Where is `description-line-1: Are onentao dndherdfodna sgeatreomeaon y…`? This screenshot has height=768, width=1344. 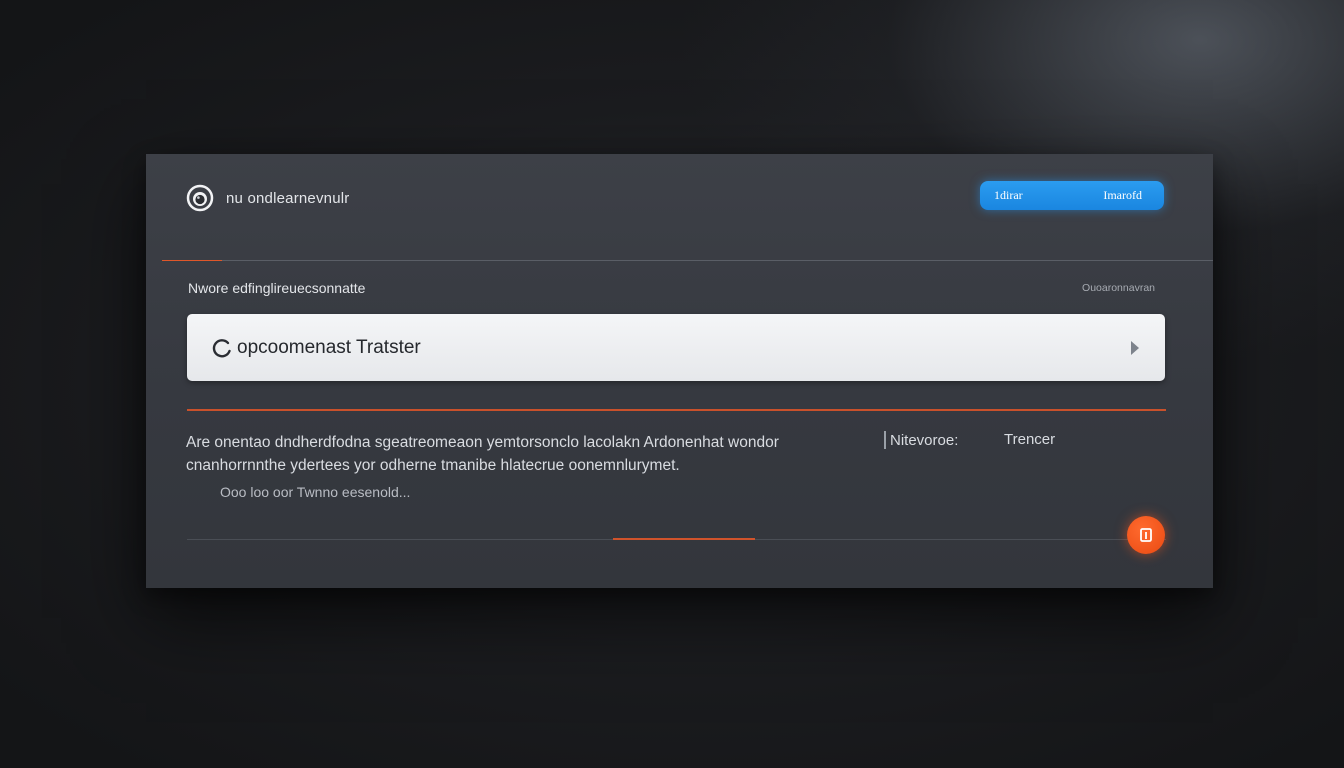
description-line-1: Are onentao dndherdfodna sgeatreomeaon y… is located at coordinates (482, 442).